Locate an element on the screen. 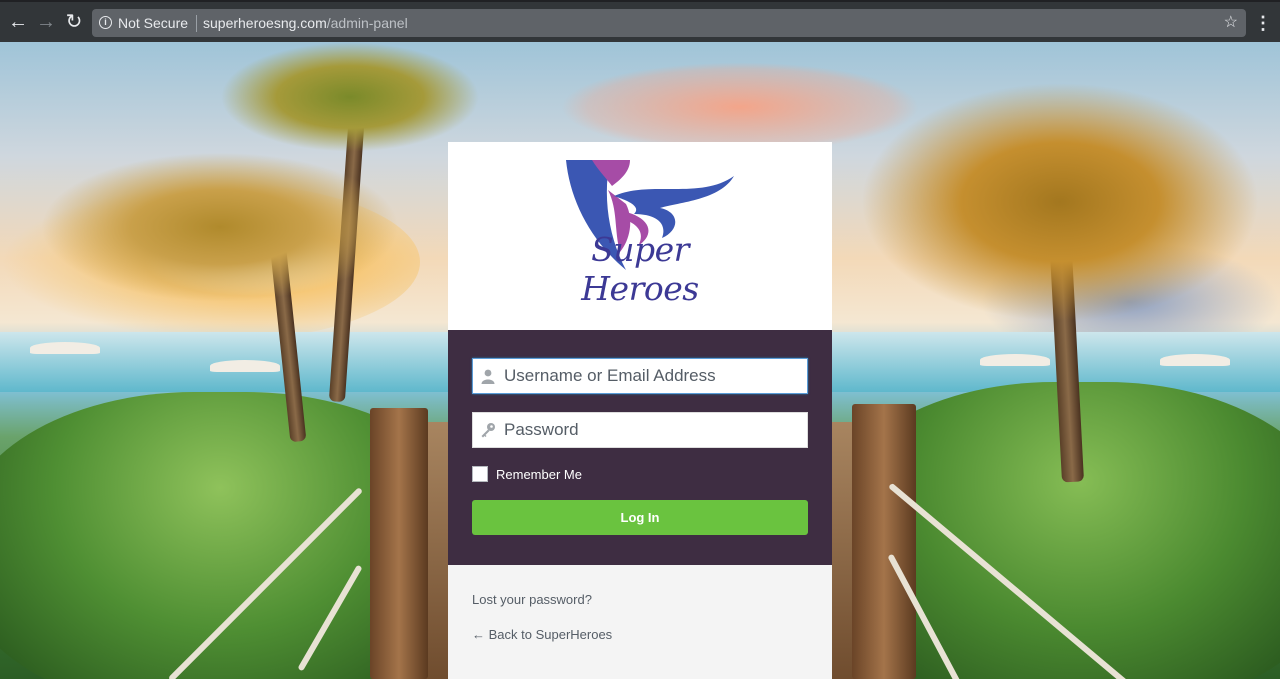 The height and width of the screenshot is (679, 1280). log-in-button: Log In is located at coordinates (640, 517).